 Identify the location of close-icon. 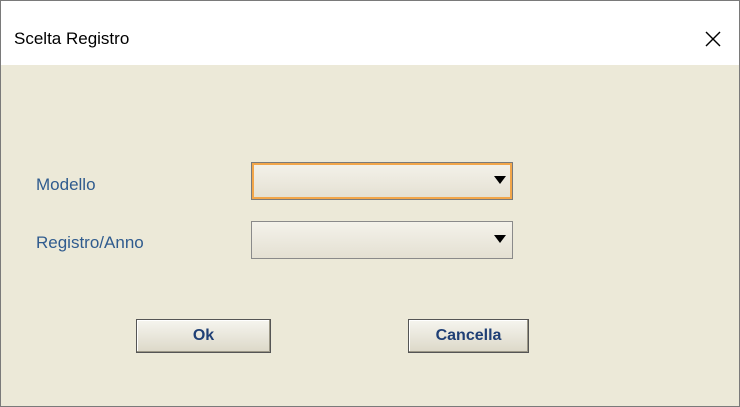
(713, 39).